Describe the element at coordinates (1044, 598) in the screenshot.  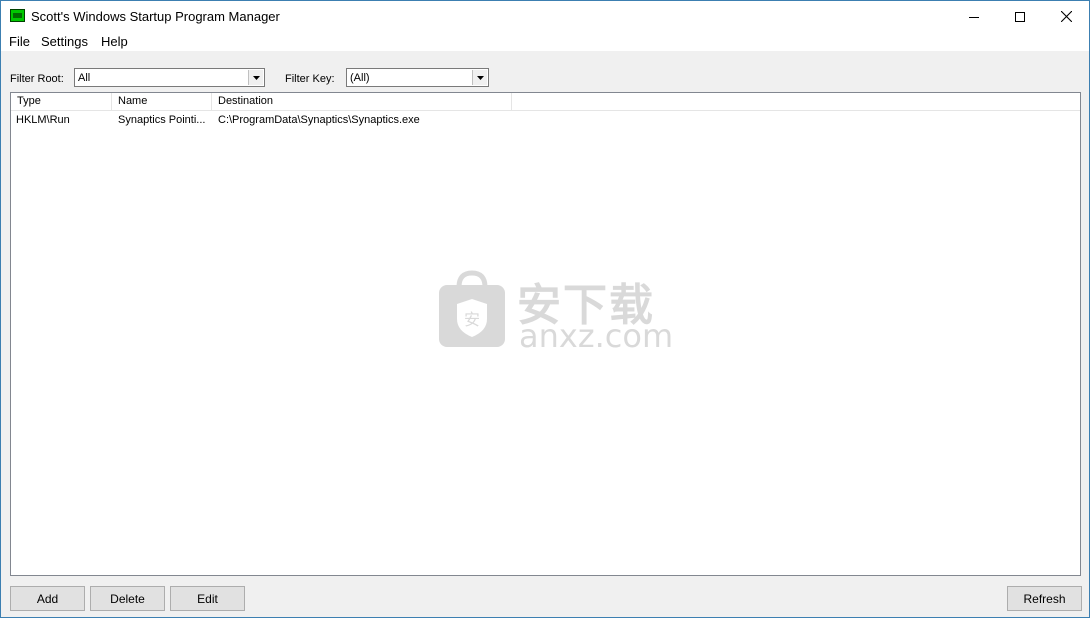
I see `refresh-button: Refresh` at that location.